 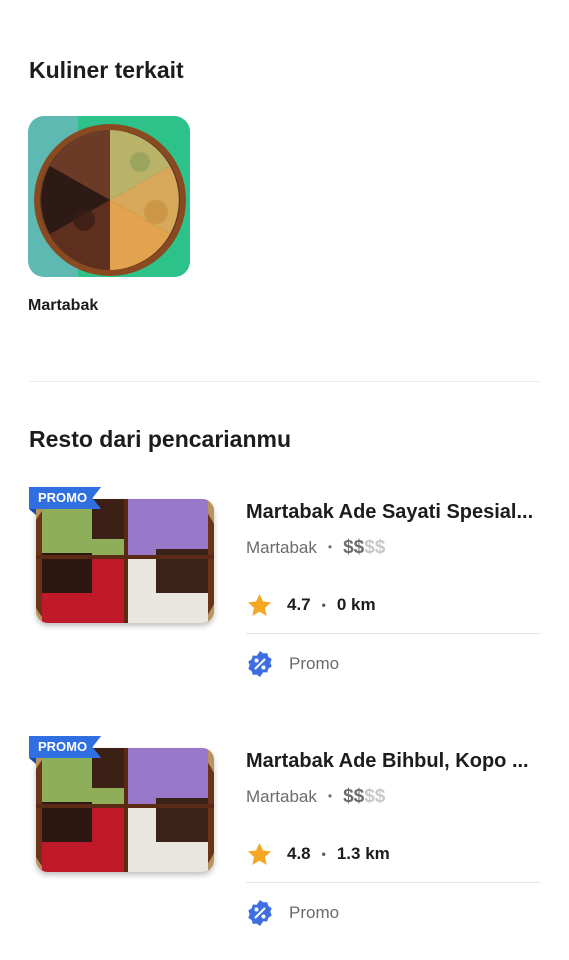 What do you see at coordinates (318, 854) in the screenshot?
I see `resto-rating-row: 4.8 • 1.3 km` at bounding box center [318, 854].